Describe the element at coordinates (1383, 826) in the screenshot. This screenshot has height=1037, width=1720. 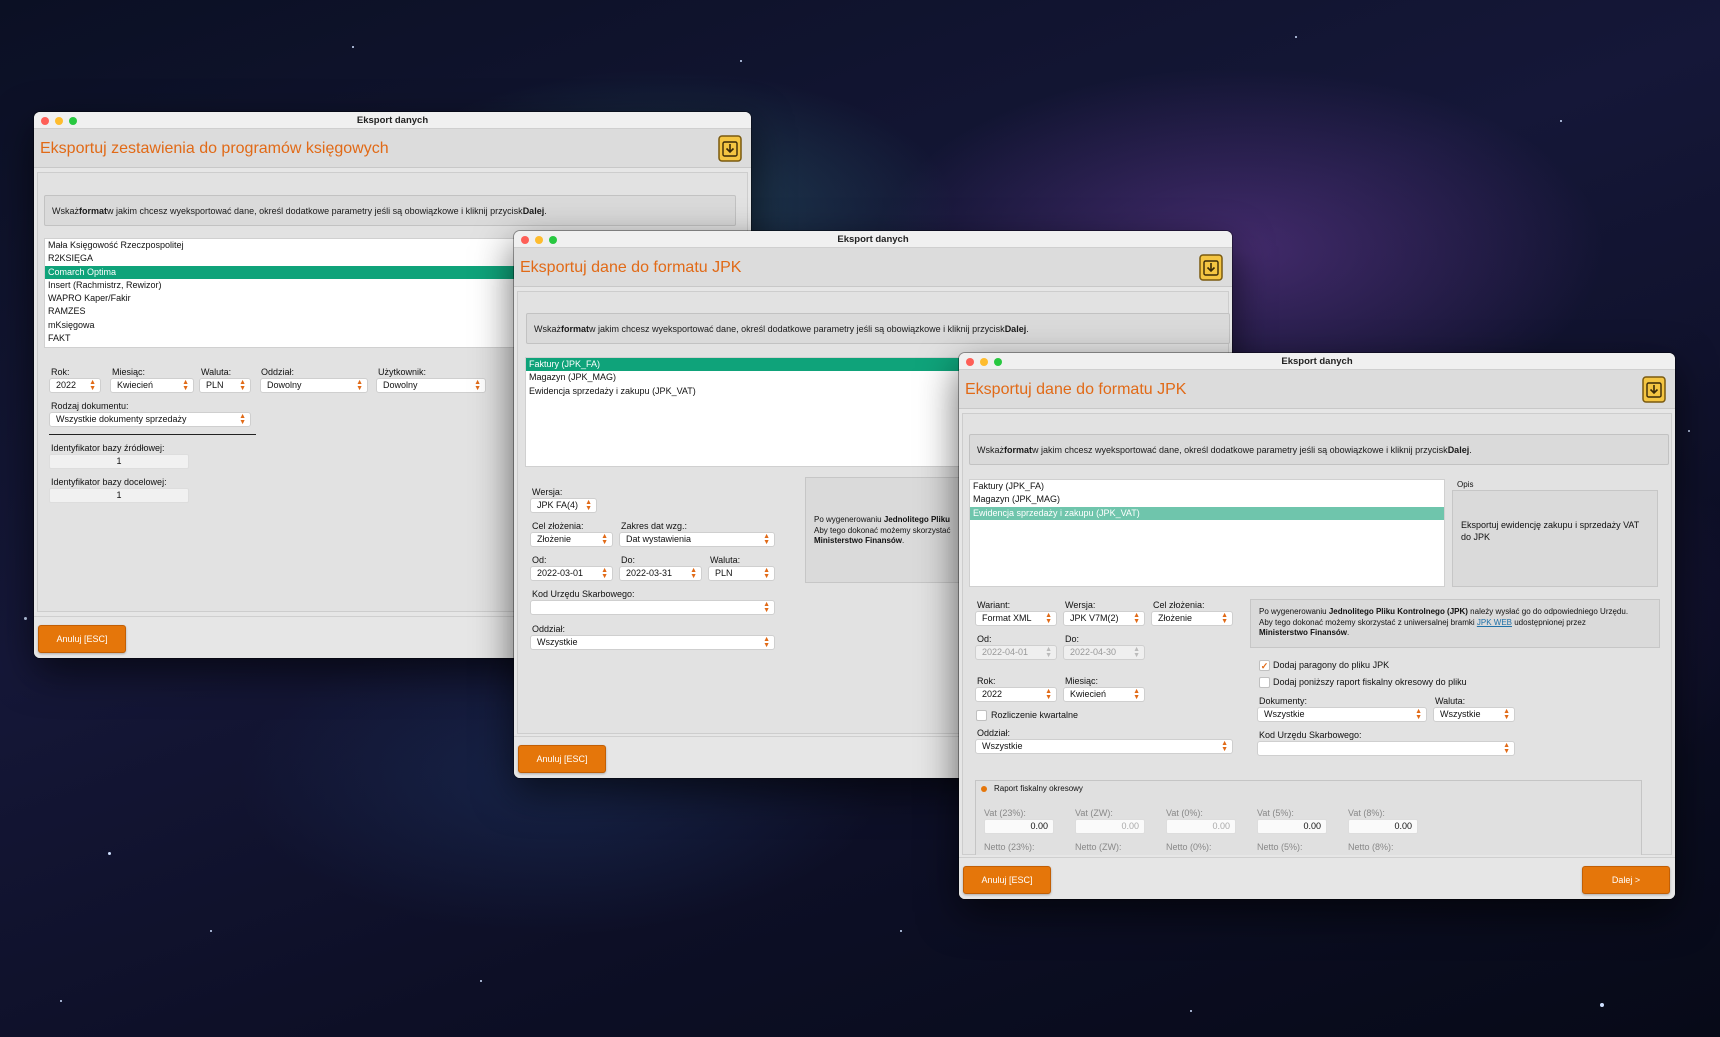
I see `vat-8-input: 0.00` at that location.